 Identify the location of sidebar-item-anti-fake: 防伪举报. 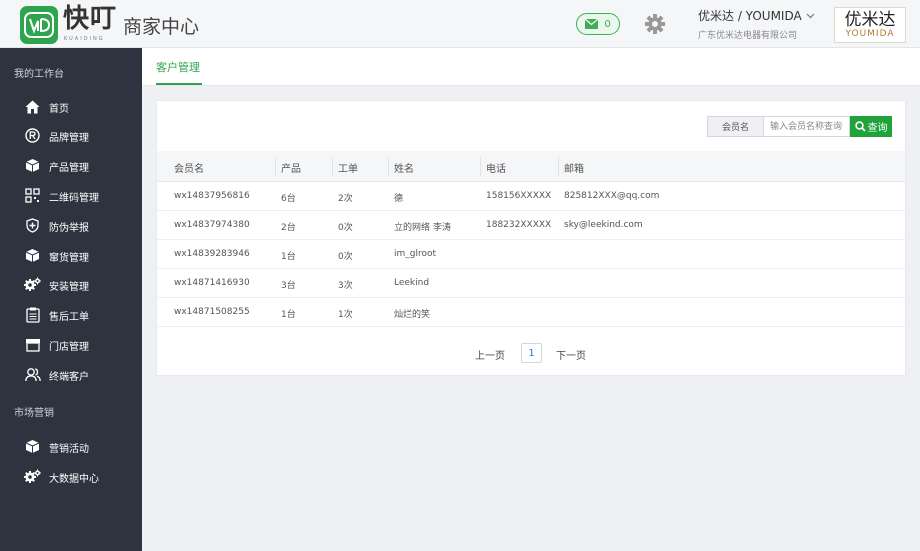
(71, 226).